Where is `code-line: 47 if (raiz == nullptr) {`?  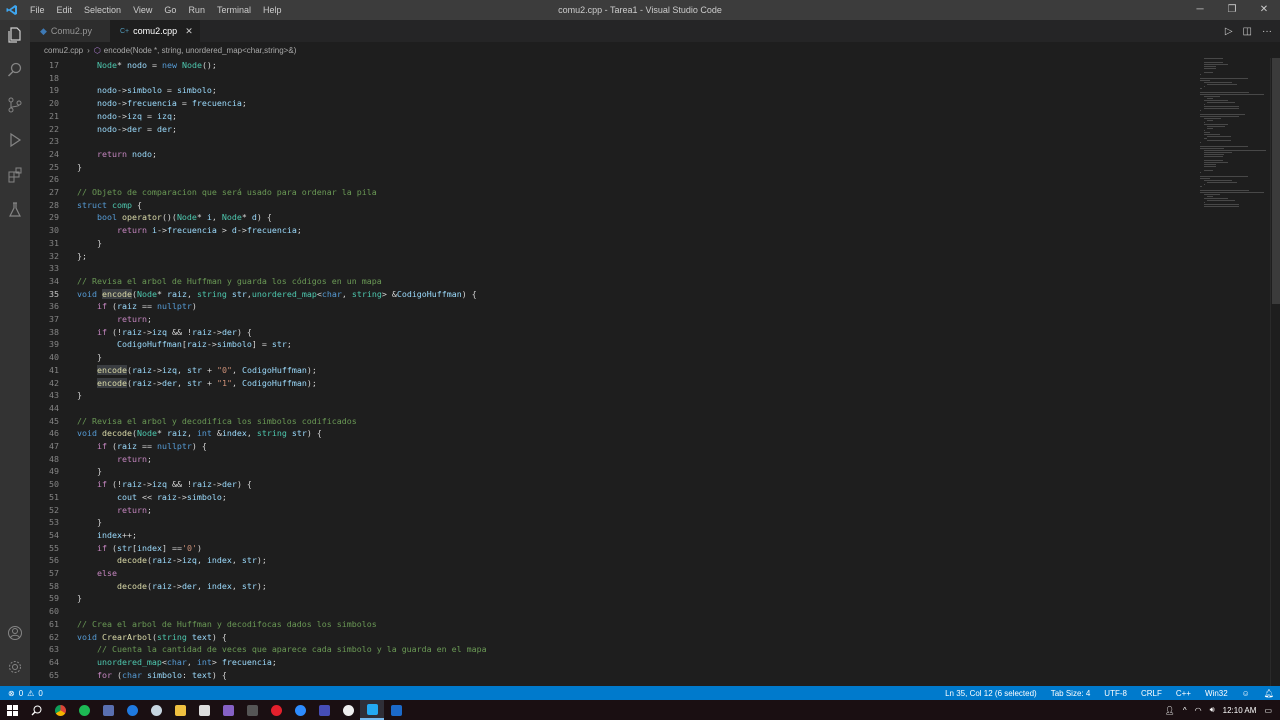 code-line: 47 if (raiz == nullptr) { is located at coordinates (118, 446).